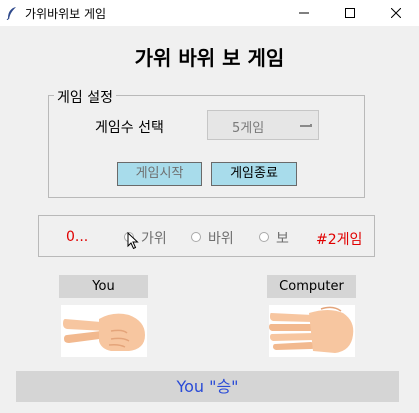 This screenshot has height=413, width=419. I want to click on close-icon, so click(396, 13).